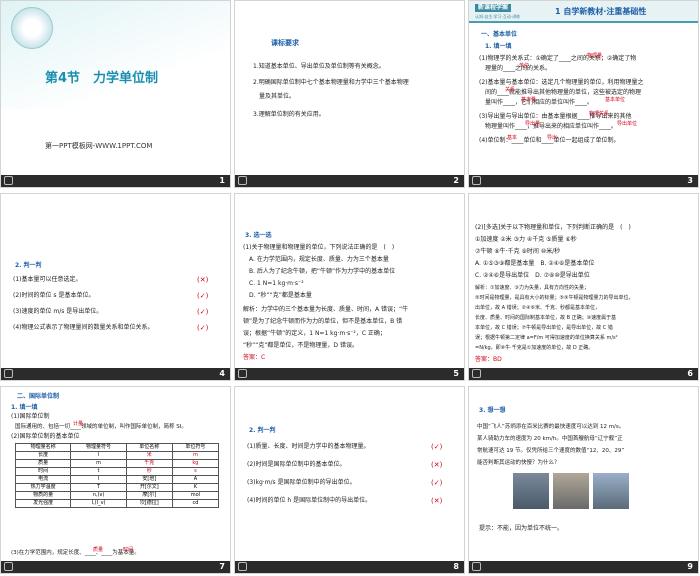 The height and width of the screenshot is (576, 700). I want to click on a-2: 顿”是为了纪念牛顿而作为力的单位，但不是基本单位，B 错, so click(323, 321).